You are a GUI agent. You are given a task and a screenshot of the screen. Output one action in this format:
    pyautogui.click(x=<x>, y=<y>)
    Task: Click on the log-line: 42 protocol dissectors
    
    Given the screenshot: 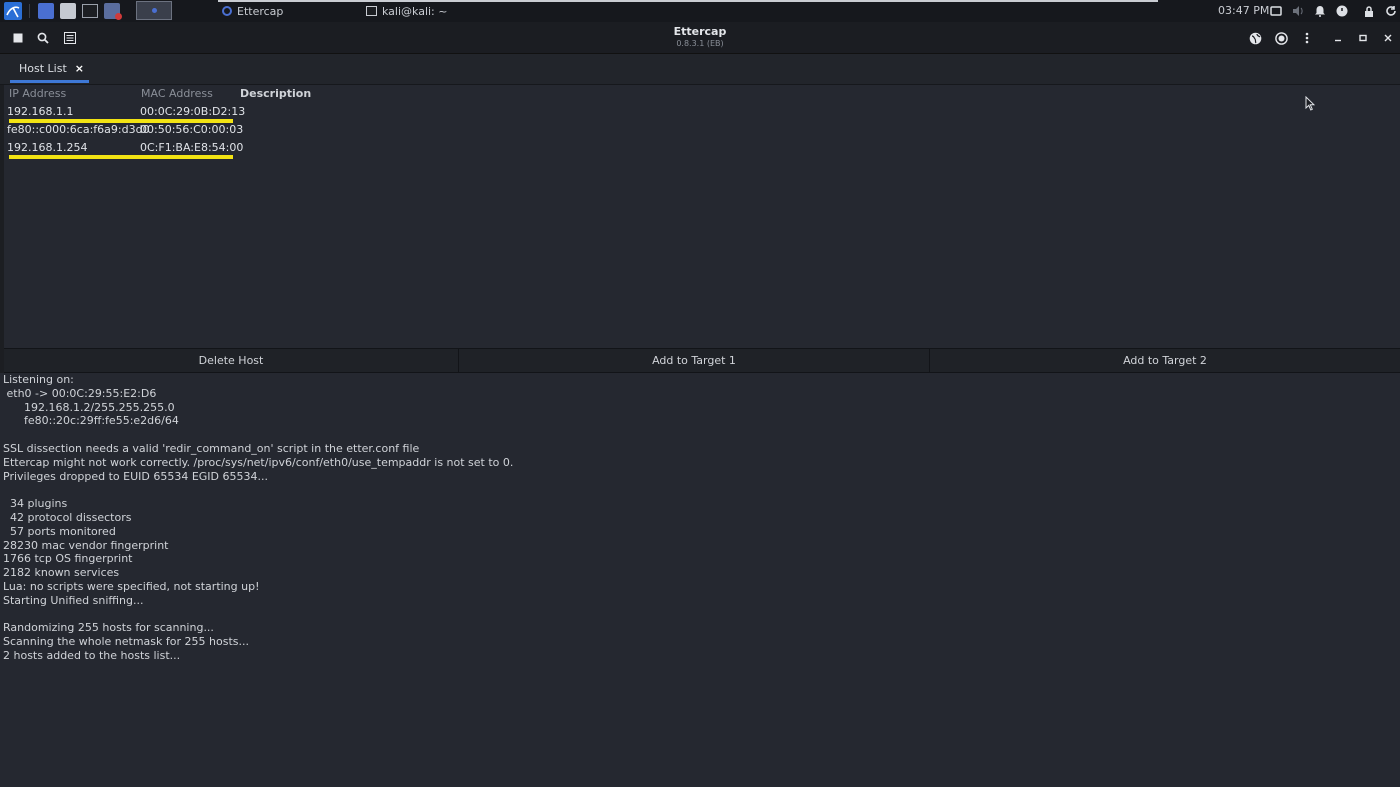 What is the action you would take?
    pyautogui.click(x=67, y=517)
    